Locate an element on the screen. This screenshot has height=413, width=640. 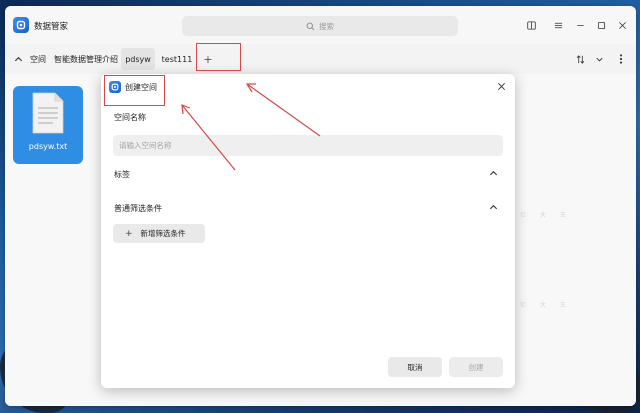
tab-pdsyw: pdsyw is located at coordinates (138, 59).